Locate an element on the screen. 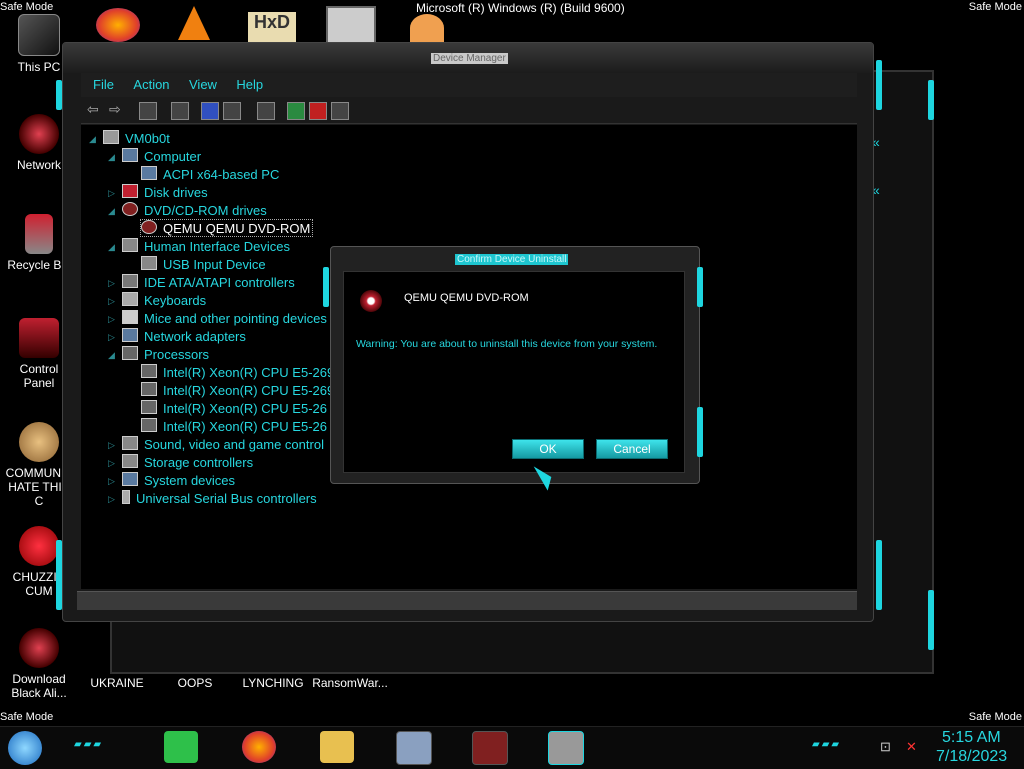 This screenshot has width=1024, height=769. user-avatar-icon is located at coordinates (427, 28).